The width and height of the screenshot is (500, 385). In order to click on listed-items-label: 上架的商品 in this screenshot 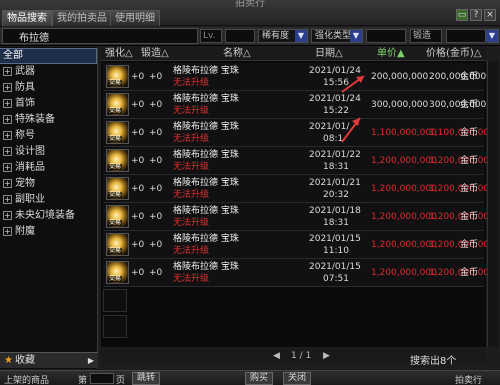, I will do `click(27, 380)`.